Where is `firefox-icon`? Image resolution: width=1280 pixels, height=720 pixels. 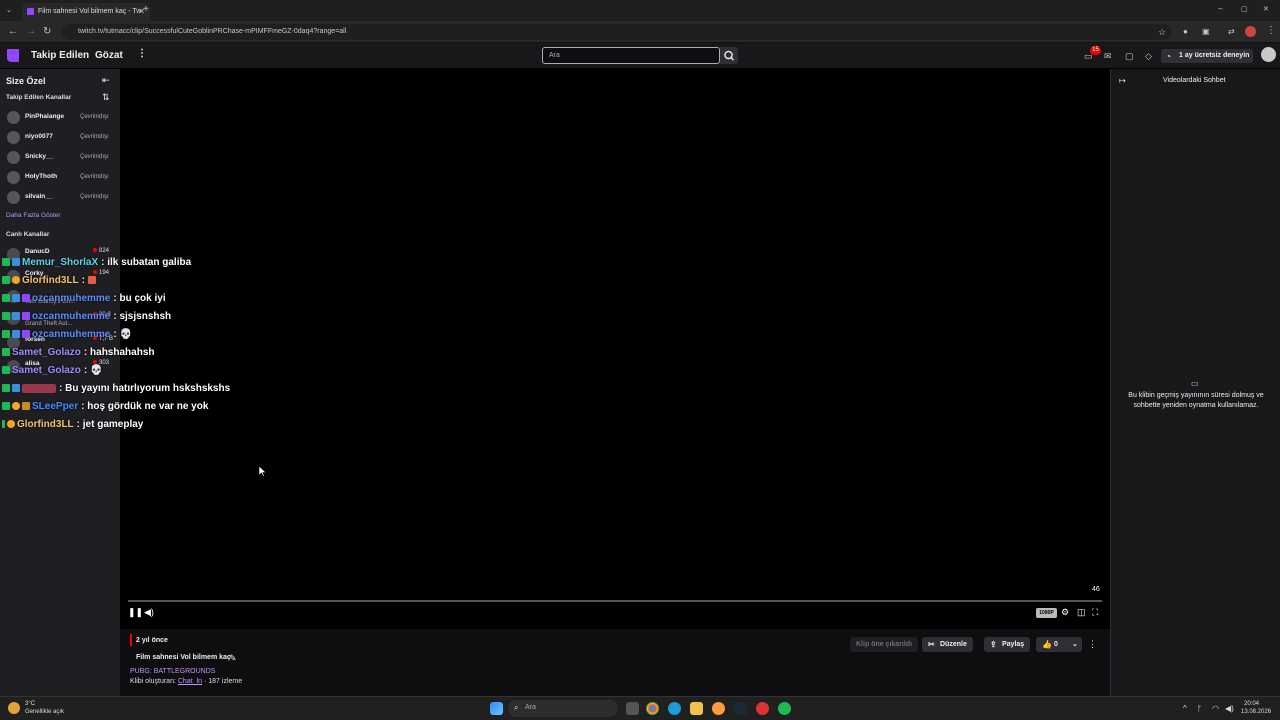
firefox-icon is located at coordinates (718, 708).